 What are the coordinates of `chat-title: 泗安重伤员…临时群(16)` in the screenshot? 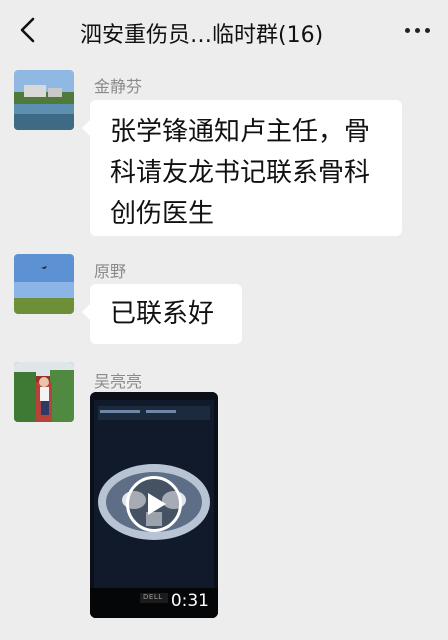 It's located at (202, 35).